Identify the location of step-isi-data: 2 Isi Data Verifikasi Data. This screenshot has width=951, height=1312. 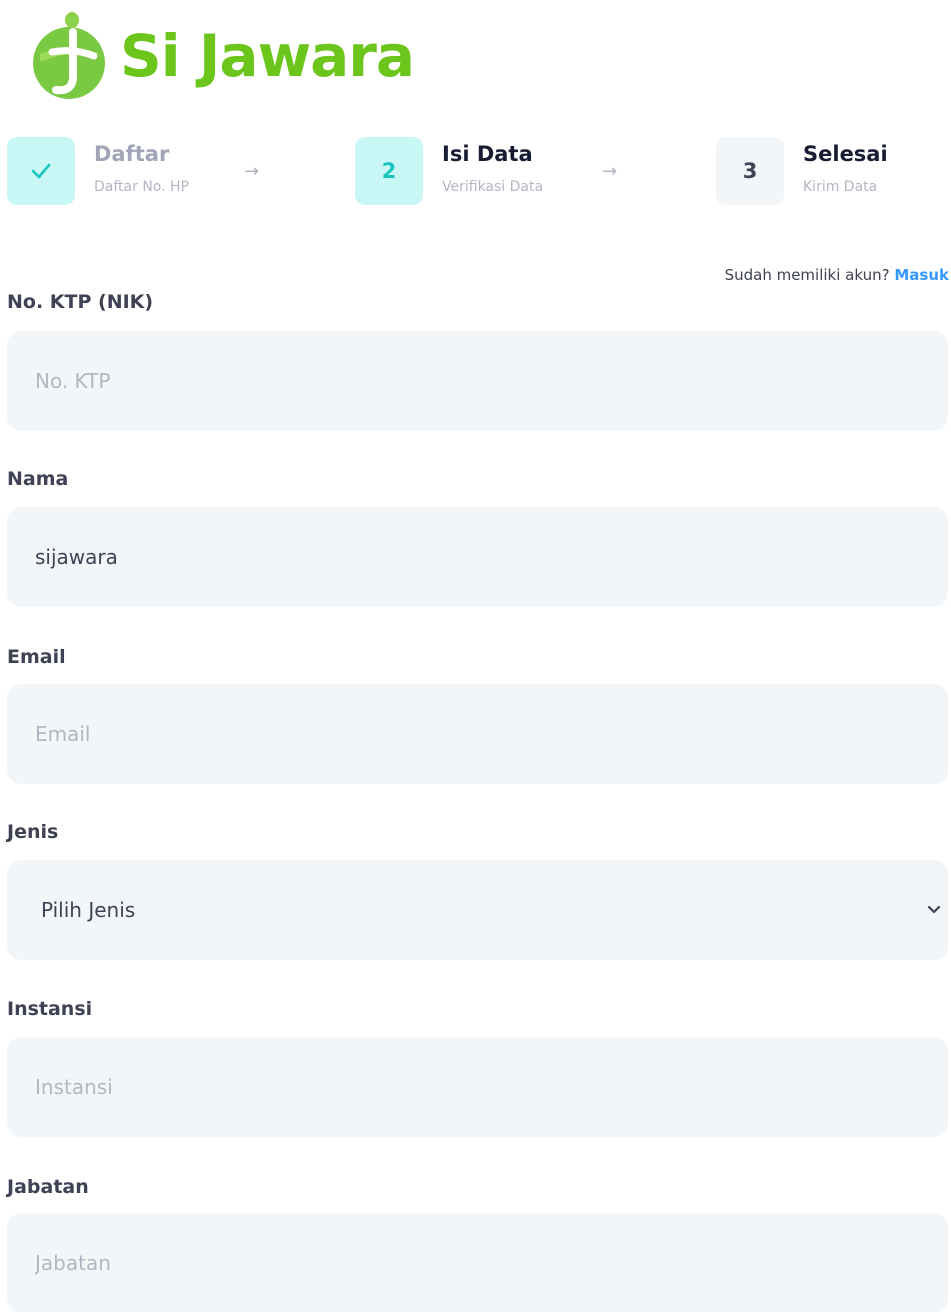
(449, 171).